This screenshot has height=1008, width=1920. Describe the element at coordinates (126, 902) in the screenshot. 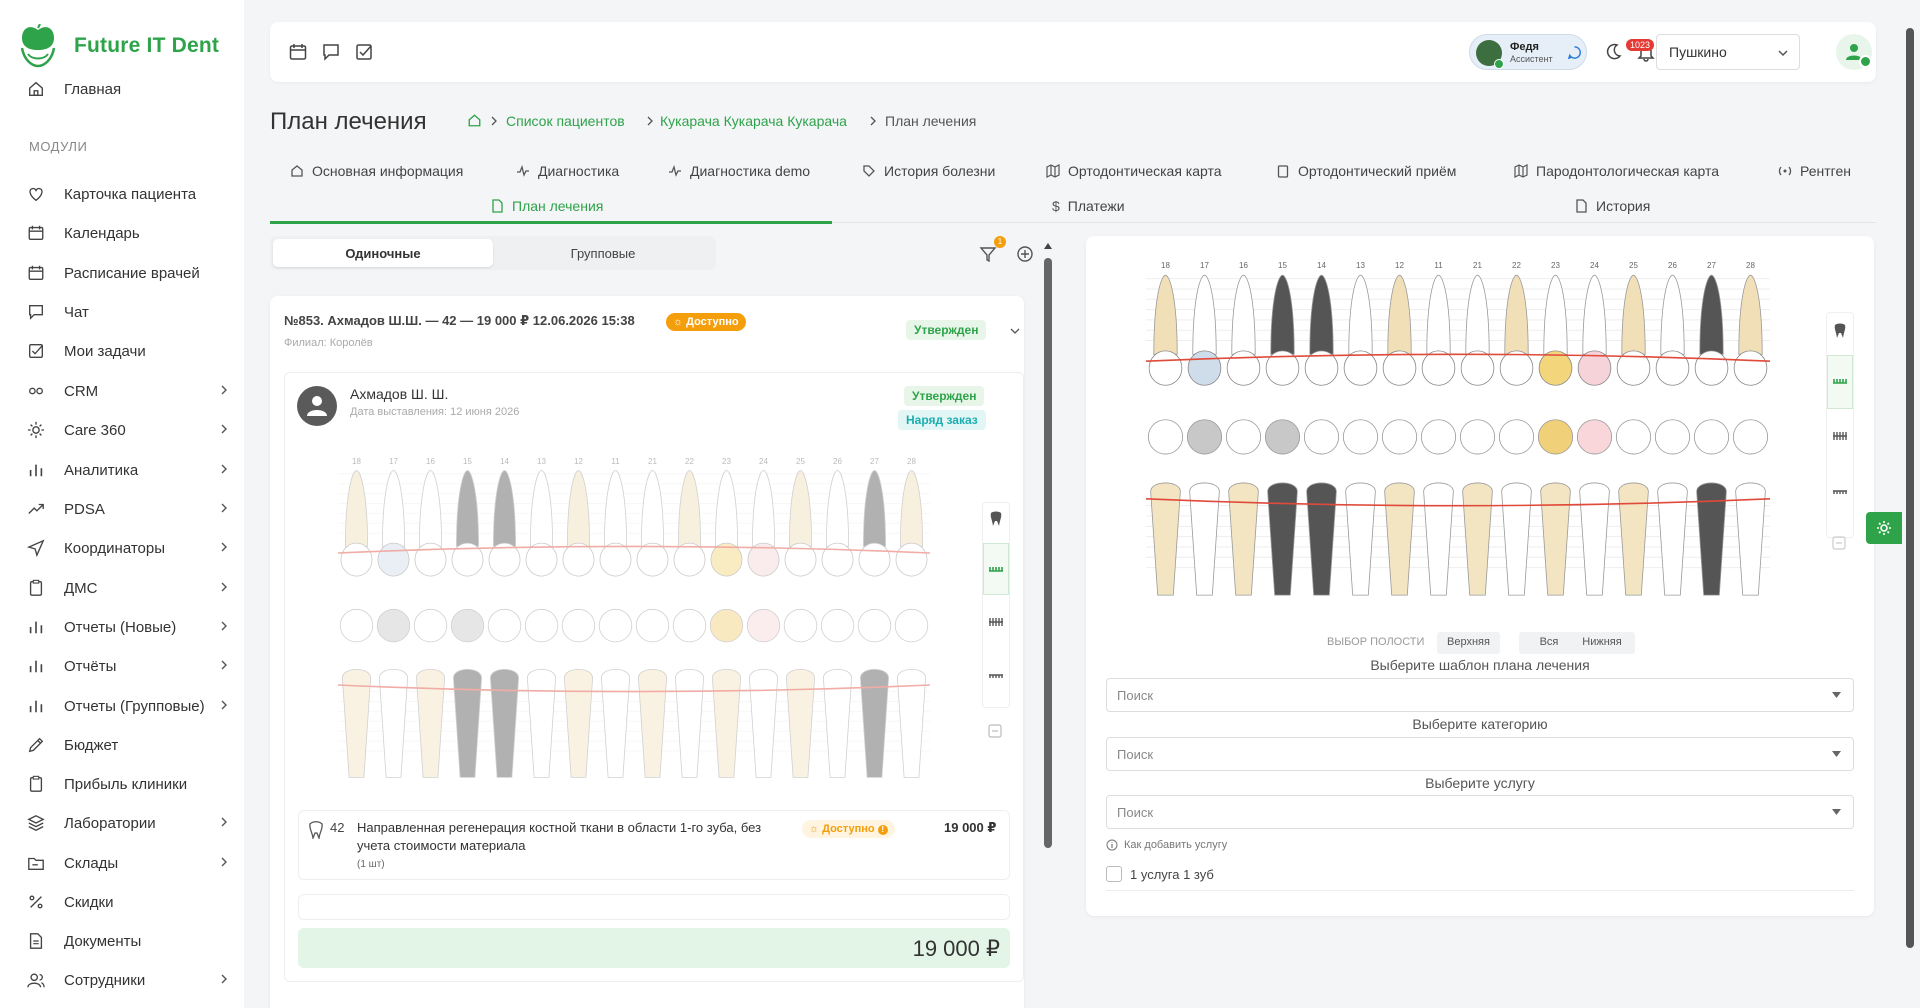

I see `nav-item-19: Скидки` at that location.